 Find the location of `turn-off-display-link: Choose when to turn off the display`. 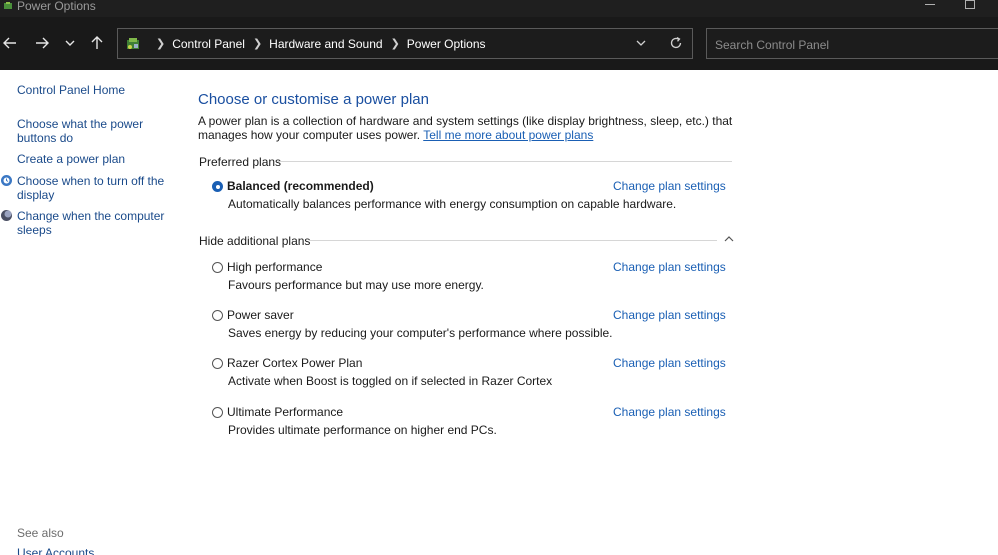

turn-off-display-link: Choose when to turn off the display is located at coordinates (92, 188).